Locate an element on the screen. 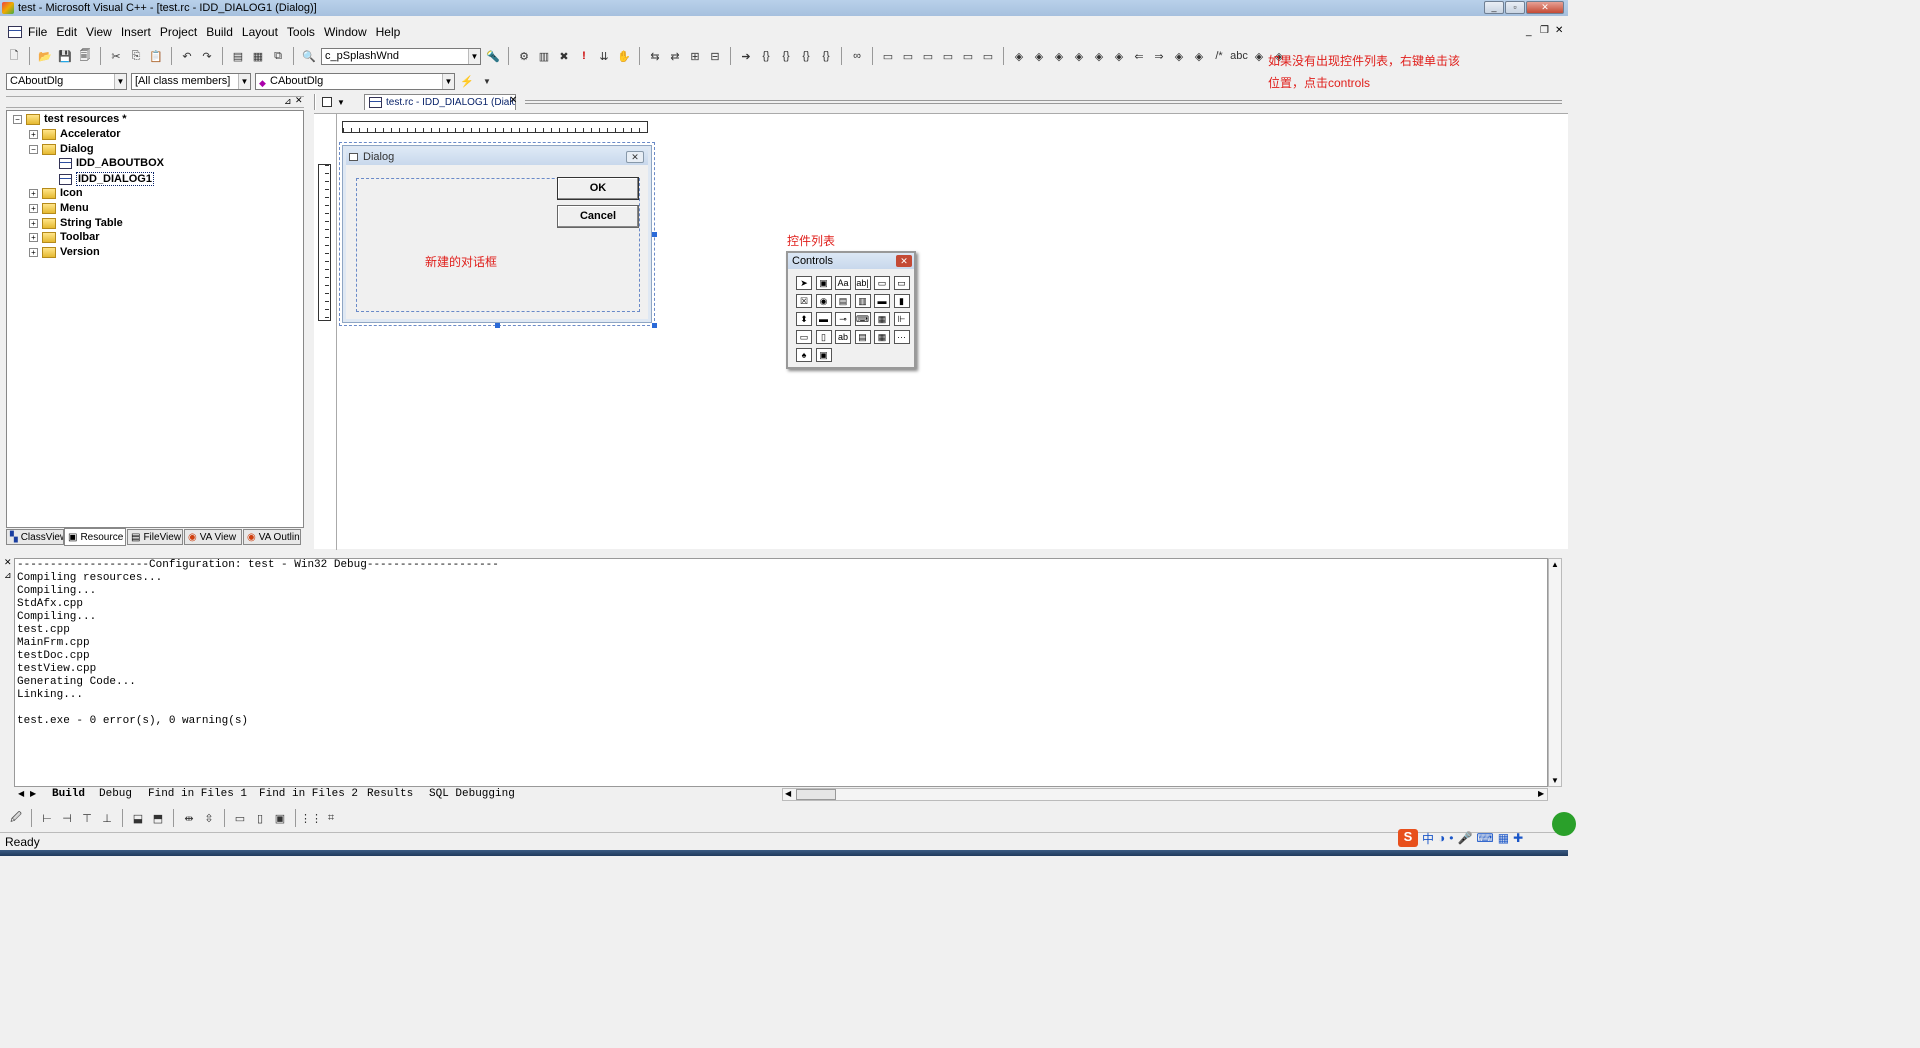  resize-handle is located at coordinates (654, 234).